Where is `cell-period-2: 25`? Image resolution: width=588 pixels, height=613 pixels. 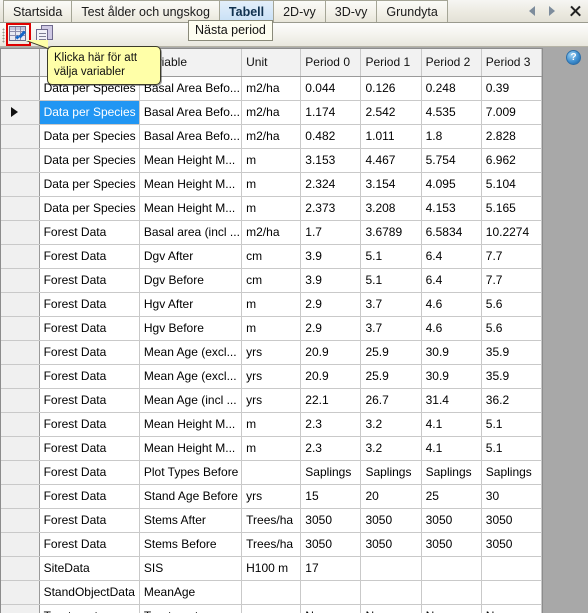
cell-period-2: 25 is located at coordinates (451, 496).